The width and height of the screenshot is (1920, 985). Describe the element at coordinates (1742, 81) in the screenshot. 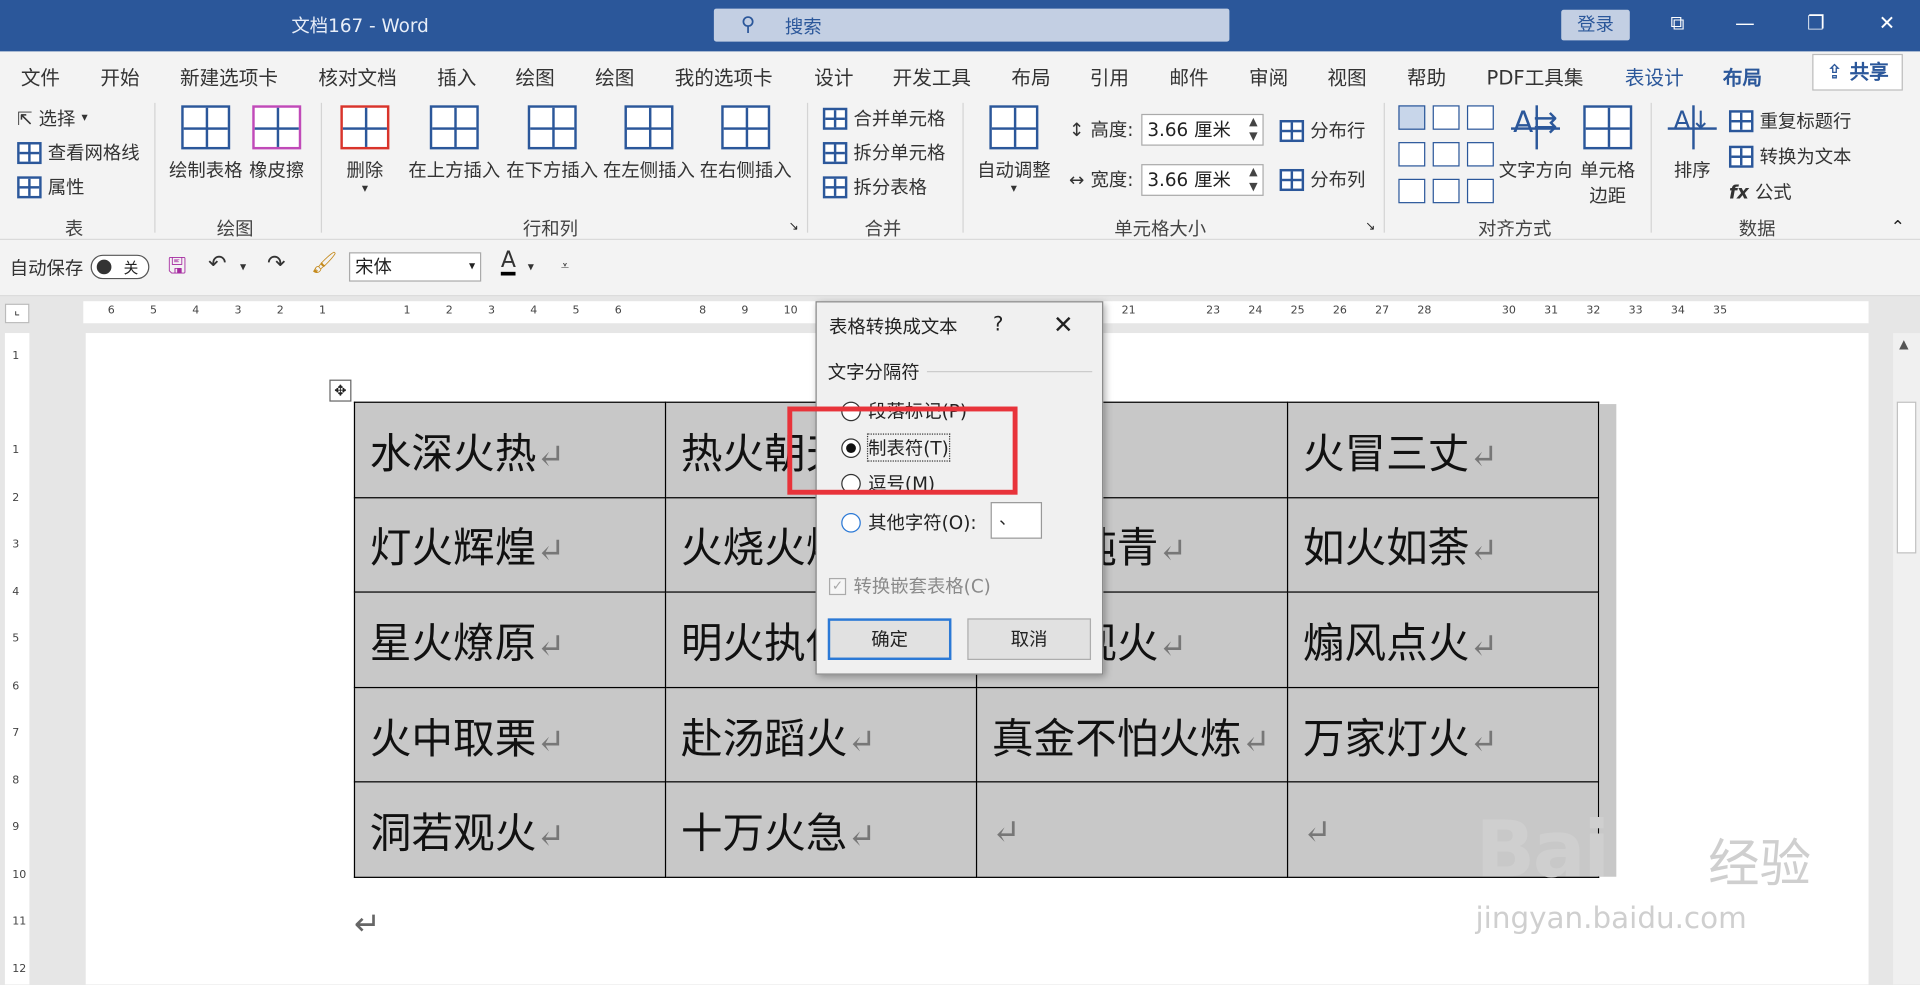

I see `tab-table-layout: 布局` at that location.